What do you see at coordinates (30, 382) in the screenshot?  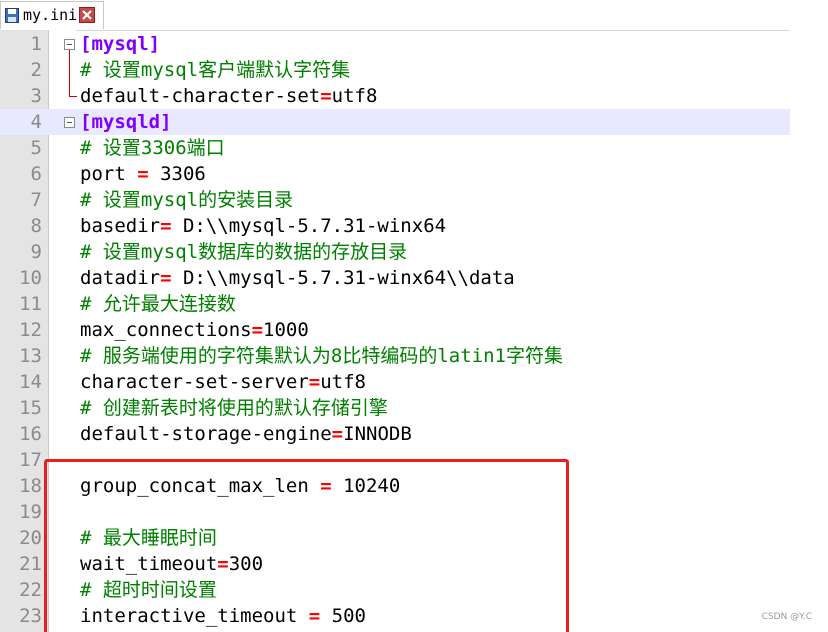 I see `line-number: 14` at bounding box center [30, 382].